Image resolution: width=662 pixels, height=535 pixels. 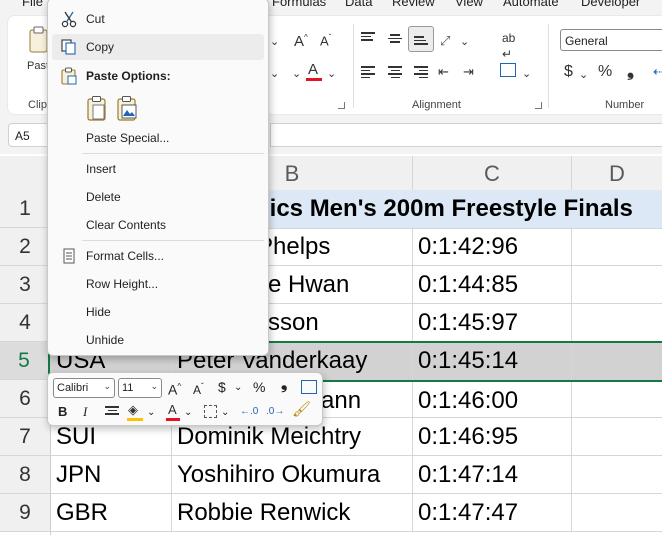 I want to click on tab-formulas: Formulas, so click(x=299, y=4).